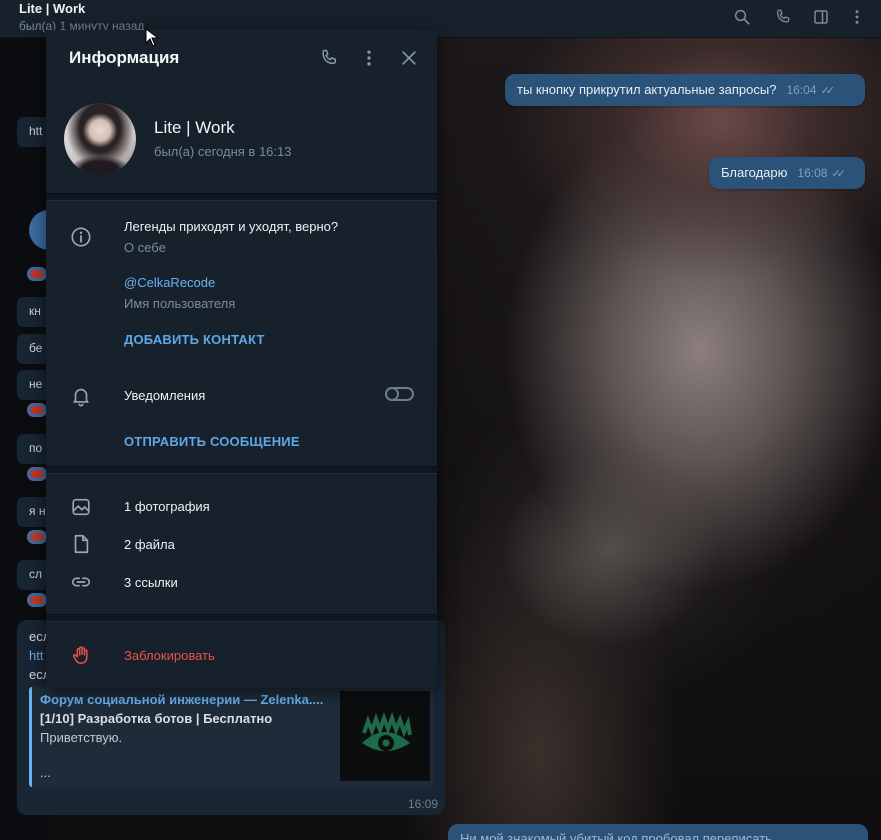 The height and width of the screenshot is (840, 881). What do you see at coordinates (52, 8) in the screenshot?
I see `chat-title: Lite | Work` at bounding box center [52, 8].